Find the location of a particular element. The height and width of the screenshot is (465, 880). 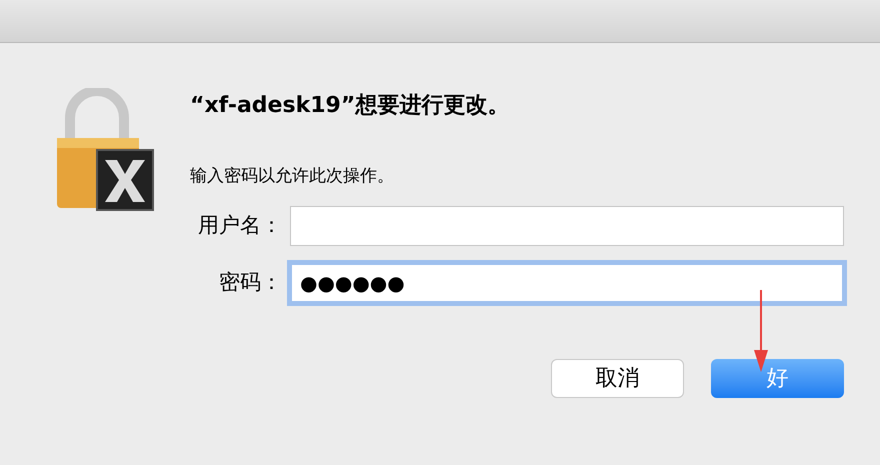

input-field is located at coordinates (567, 226).